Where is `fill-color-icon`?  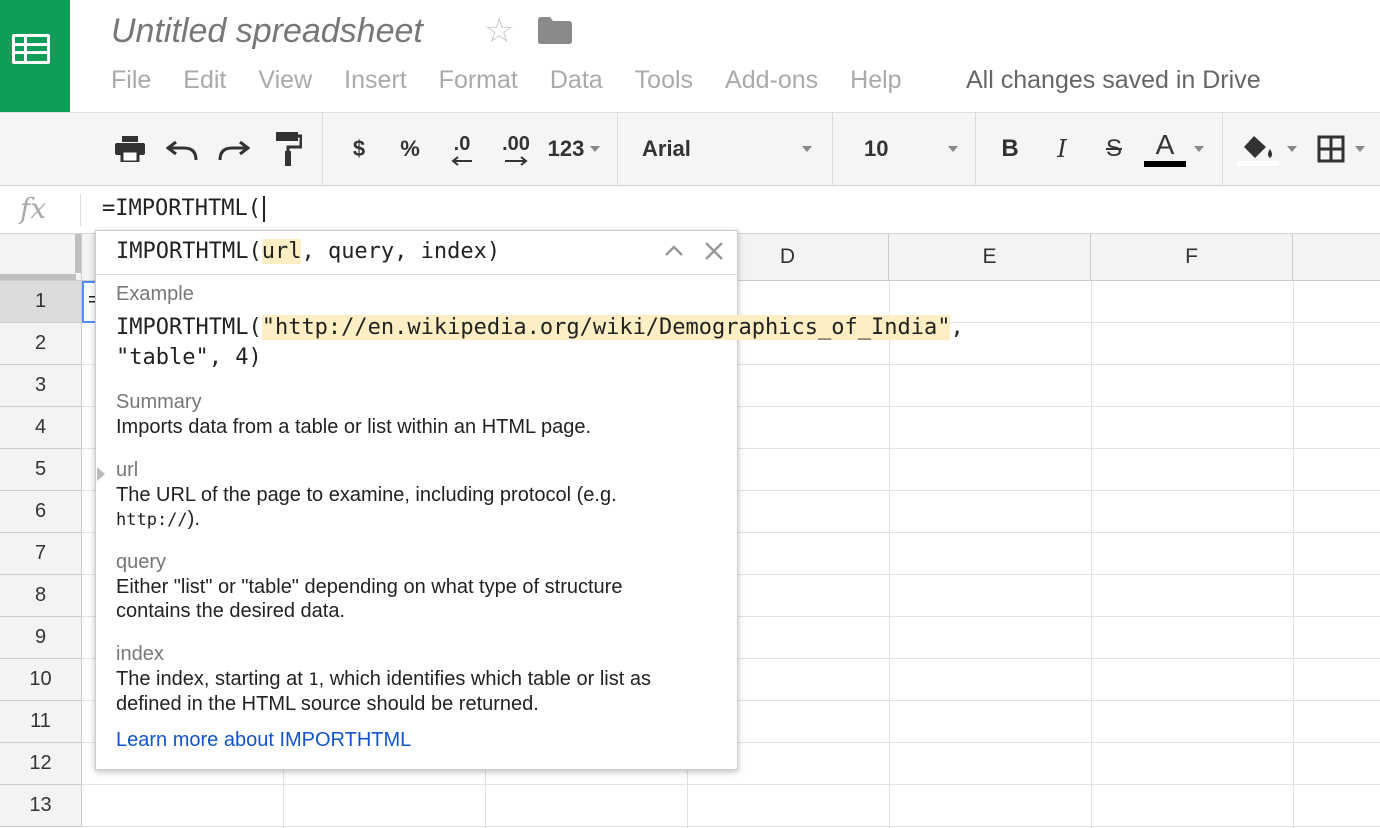 fill-color-icon is located at coordinates (1258, 146).